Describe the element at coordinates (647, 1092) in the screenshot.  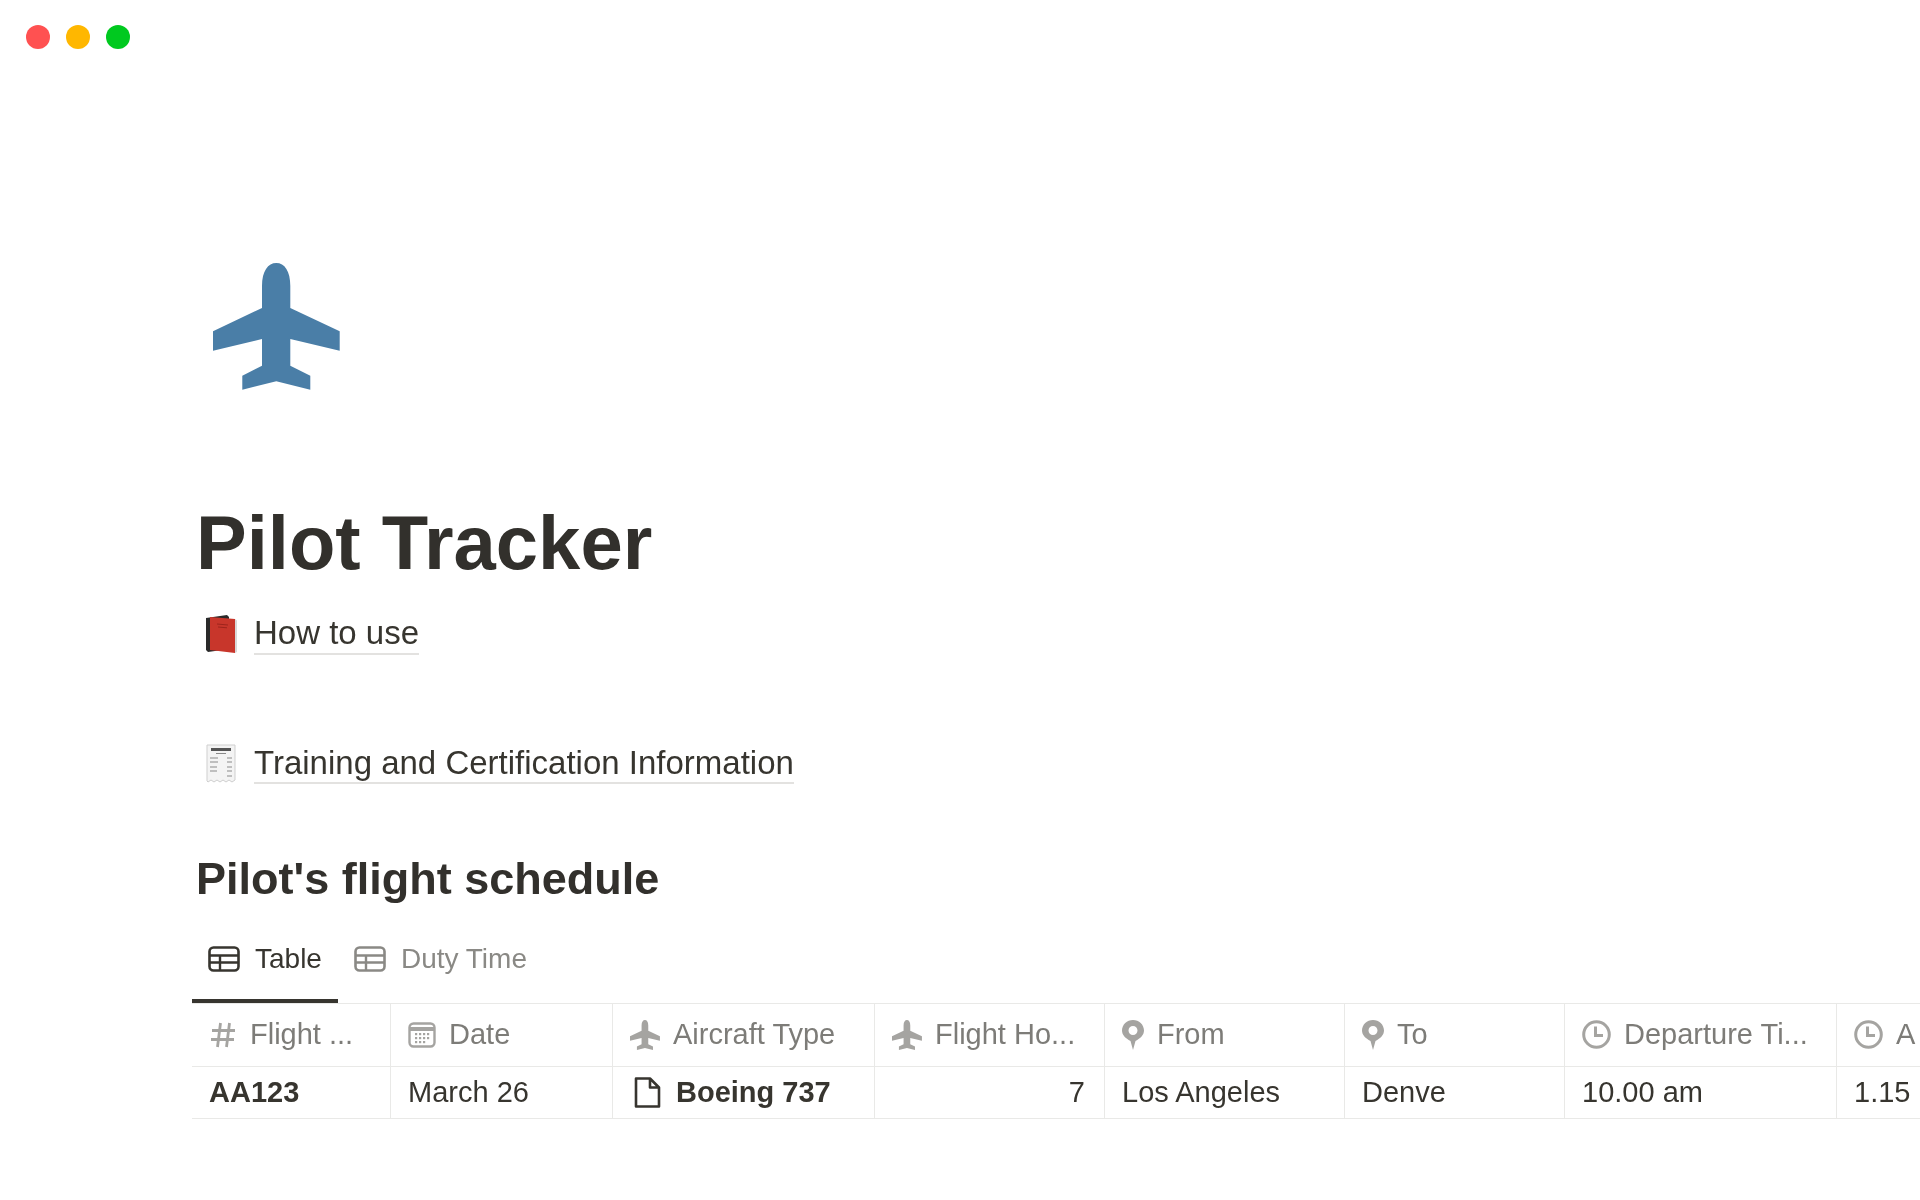
I see `page-icon` at that location.